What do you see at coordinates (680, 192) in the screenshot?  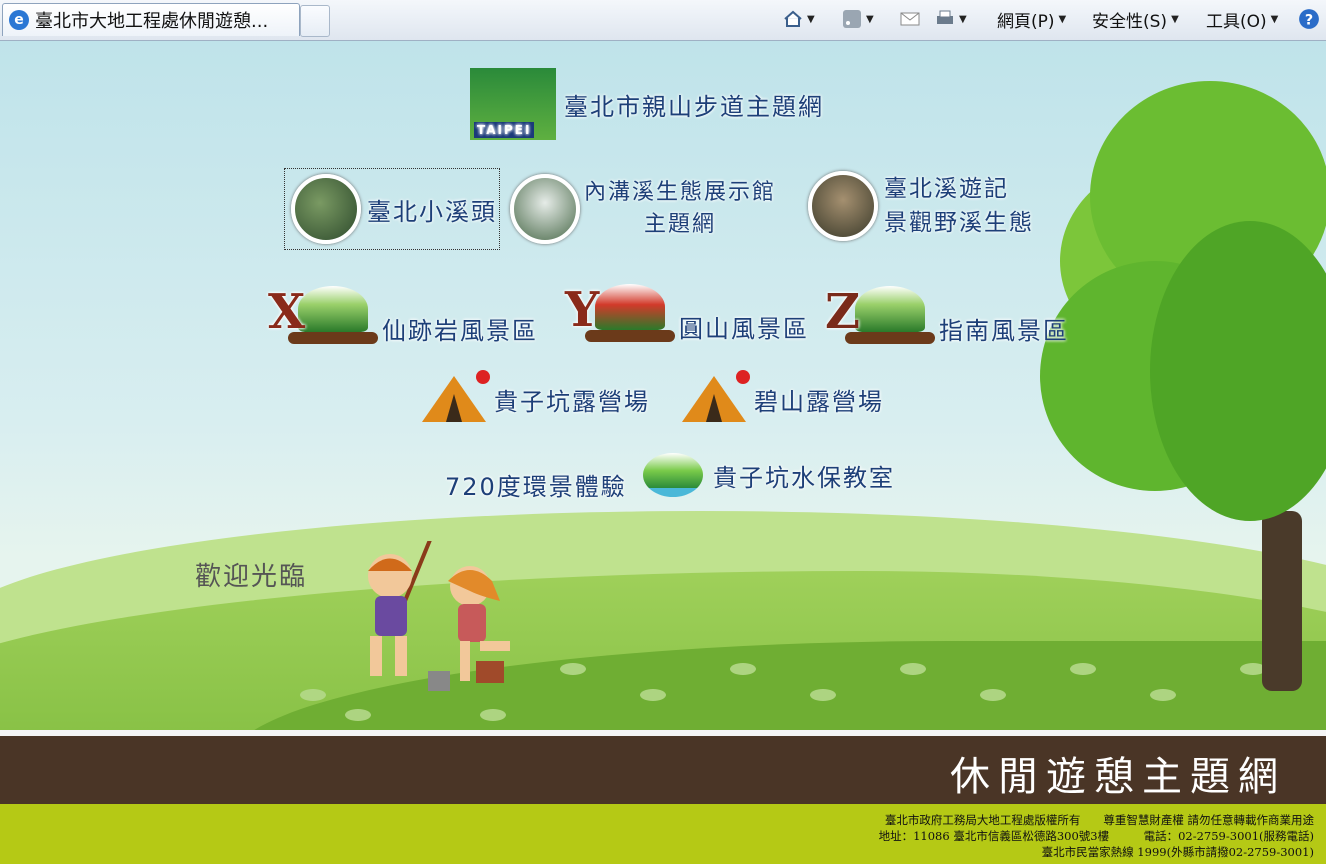 I see `neigou-label-line1: 內溝溪生態展示館` at bounding box center [680, 192].